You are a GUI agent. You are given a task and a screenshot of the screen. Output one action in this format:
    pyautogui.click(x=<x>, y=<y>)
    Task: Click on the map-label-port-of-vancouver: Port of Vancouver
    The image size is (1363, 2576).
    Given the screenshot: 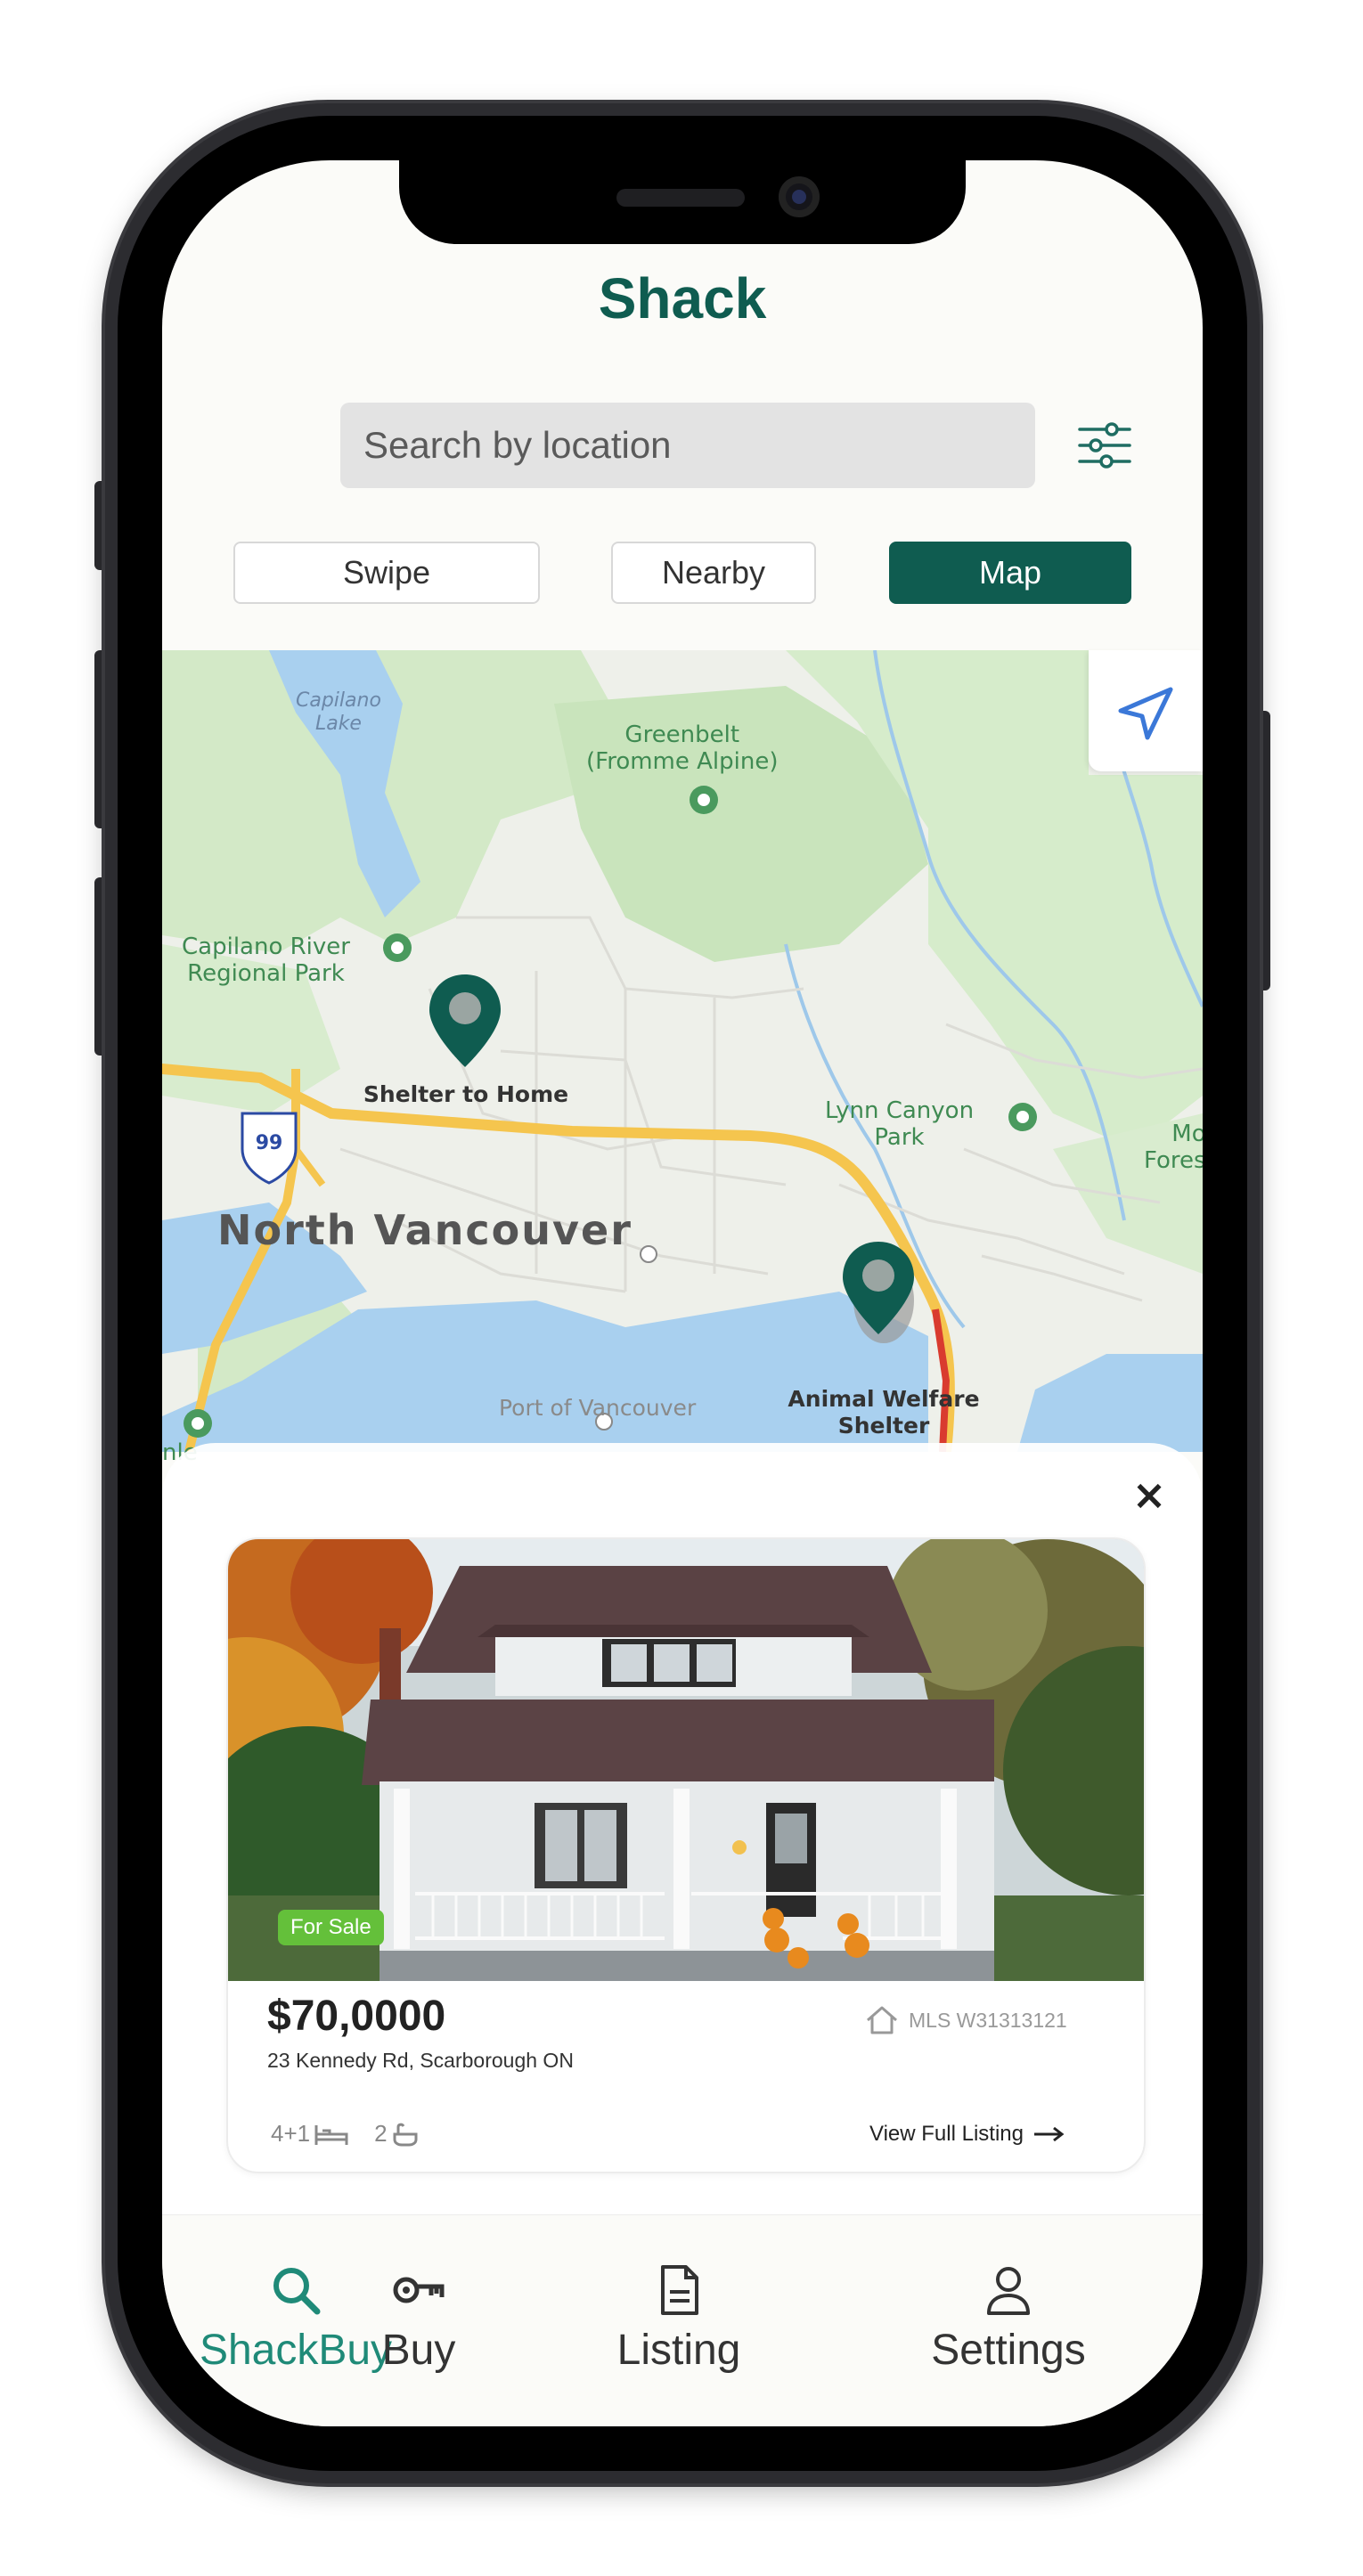 What is the action you would take?
    pyautogui.click(x=598, y=1408)
    